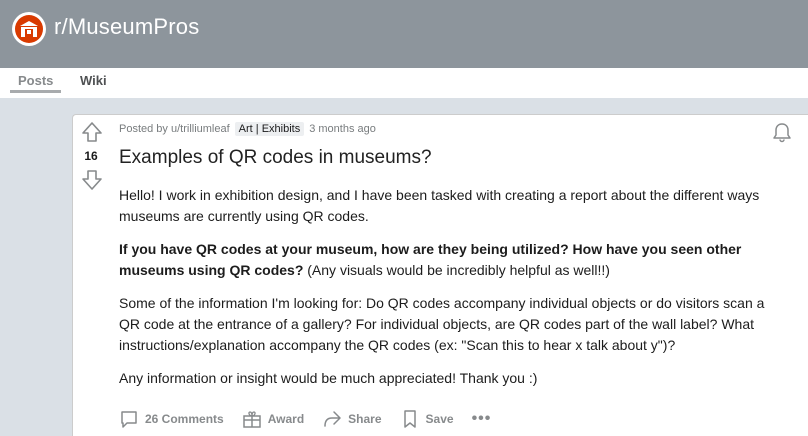 This screenshot has width=808, height=436. I want to click on author-link: u/trilliumleaf, so click(200, 129).